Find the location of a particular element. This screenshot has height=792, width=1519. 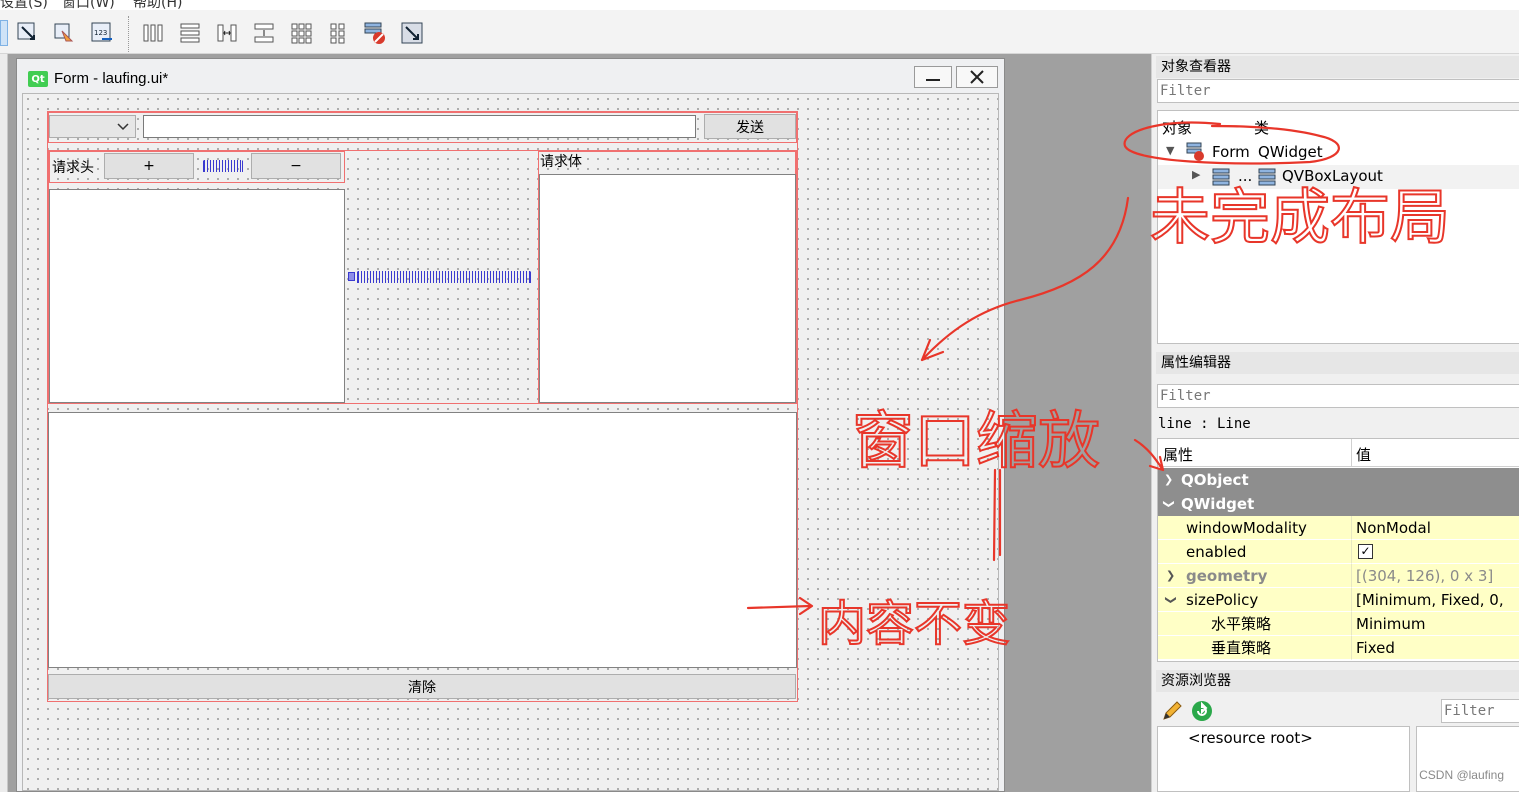

col-object-header: 对象 is located at coordinates (1177, 128).